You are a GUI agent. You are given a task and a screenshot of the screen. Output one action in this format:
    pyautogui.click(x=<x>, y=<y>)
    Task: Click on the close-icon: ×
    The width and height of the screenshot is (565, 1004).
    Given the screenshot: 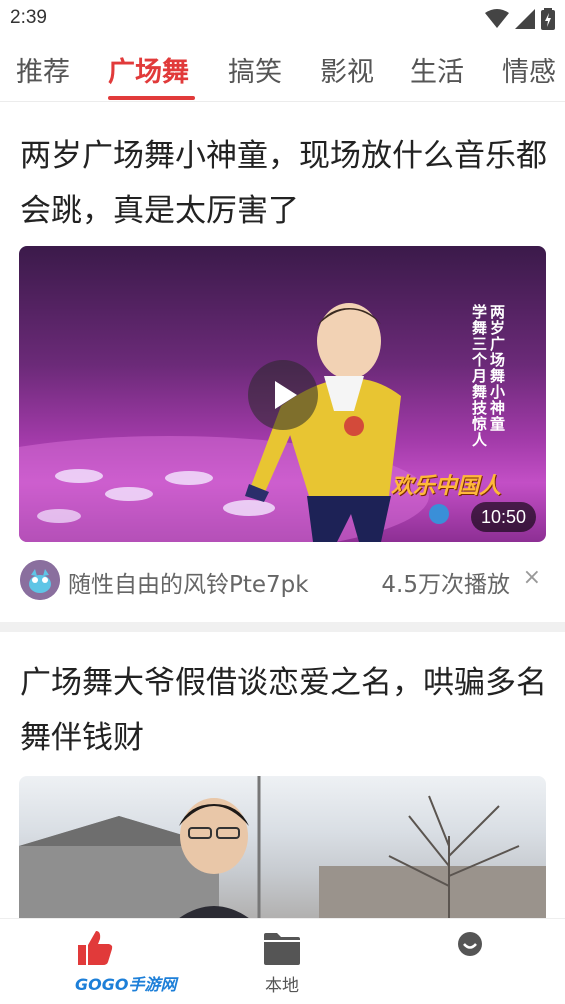 What is the action you would take?
    pyautogui.click(x=532, y=577)
    